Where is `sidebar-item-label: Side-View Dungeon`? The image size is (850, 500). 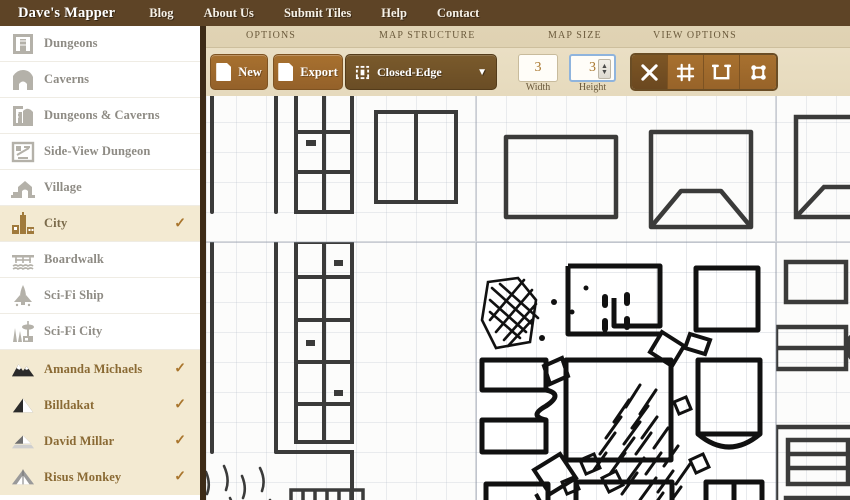
sidebar-item-label: Side-View Dungeon is located at coordinates (97, 151).